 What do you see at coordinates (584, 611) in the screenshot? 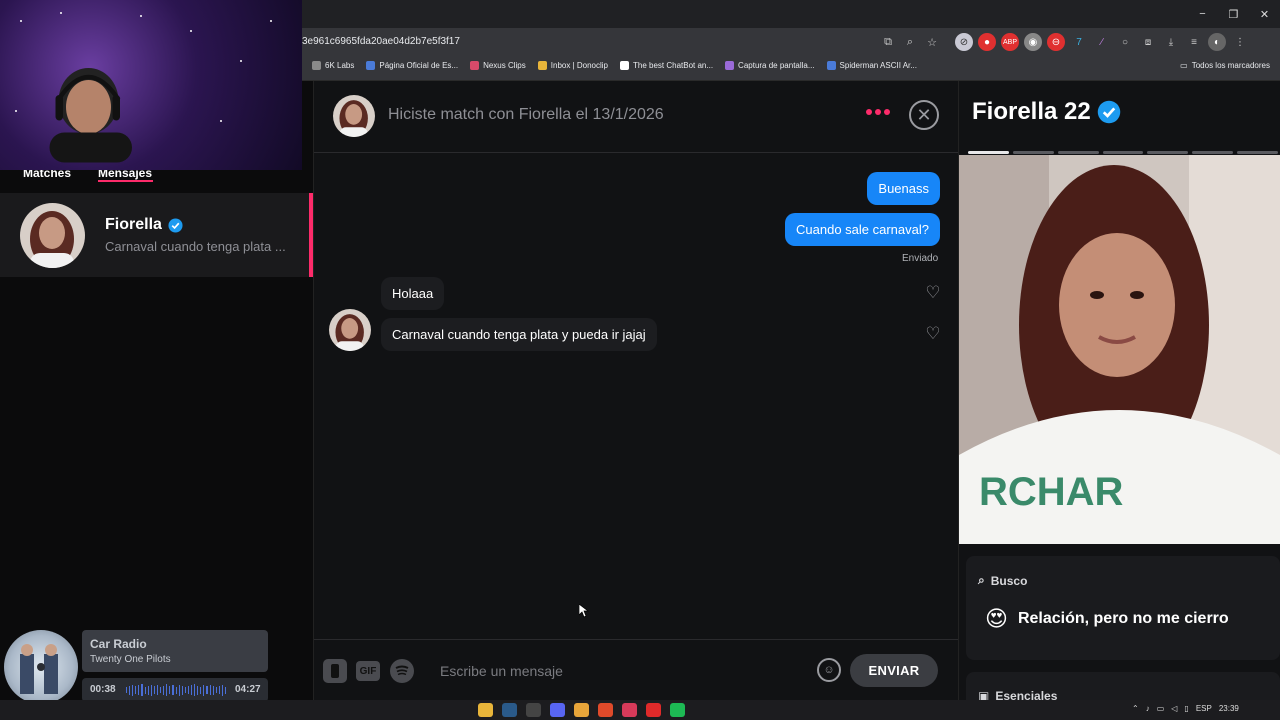
I see `mouse-cursor-icon` at bounding box center [584, 611].